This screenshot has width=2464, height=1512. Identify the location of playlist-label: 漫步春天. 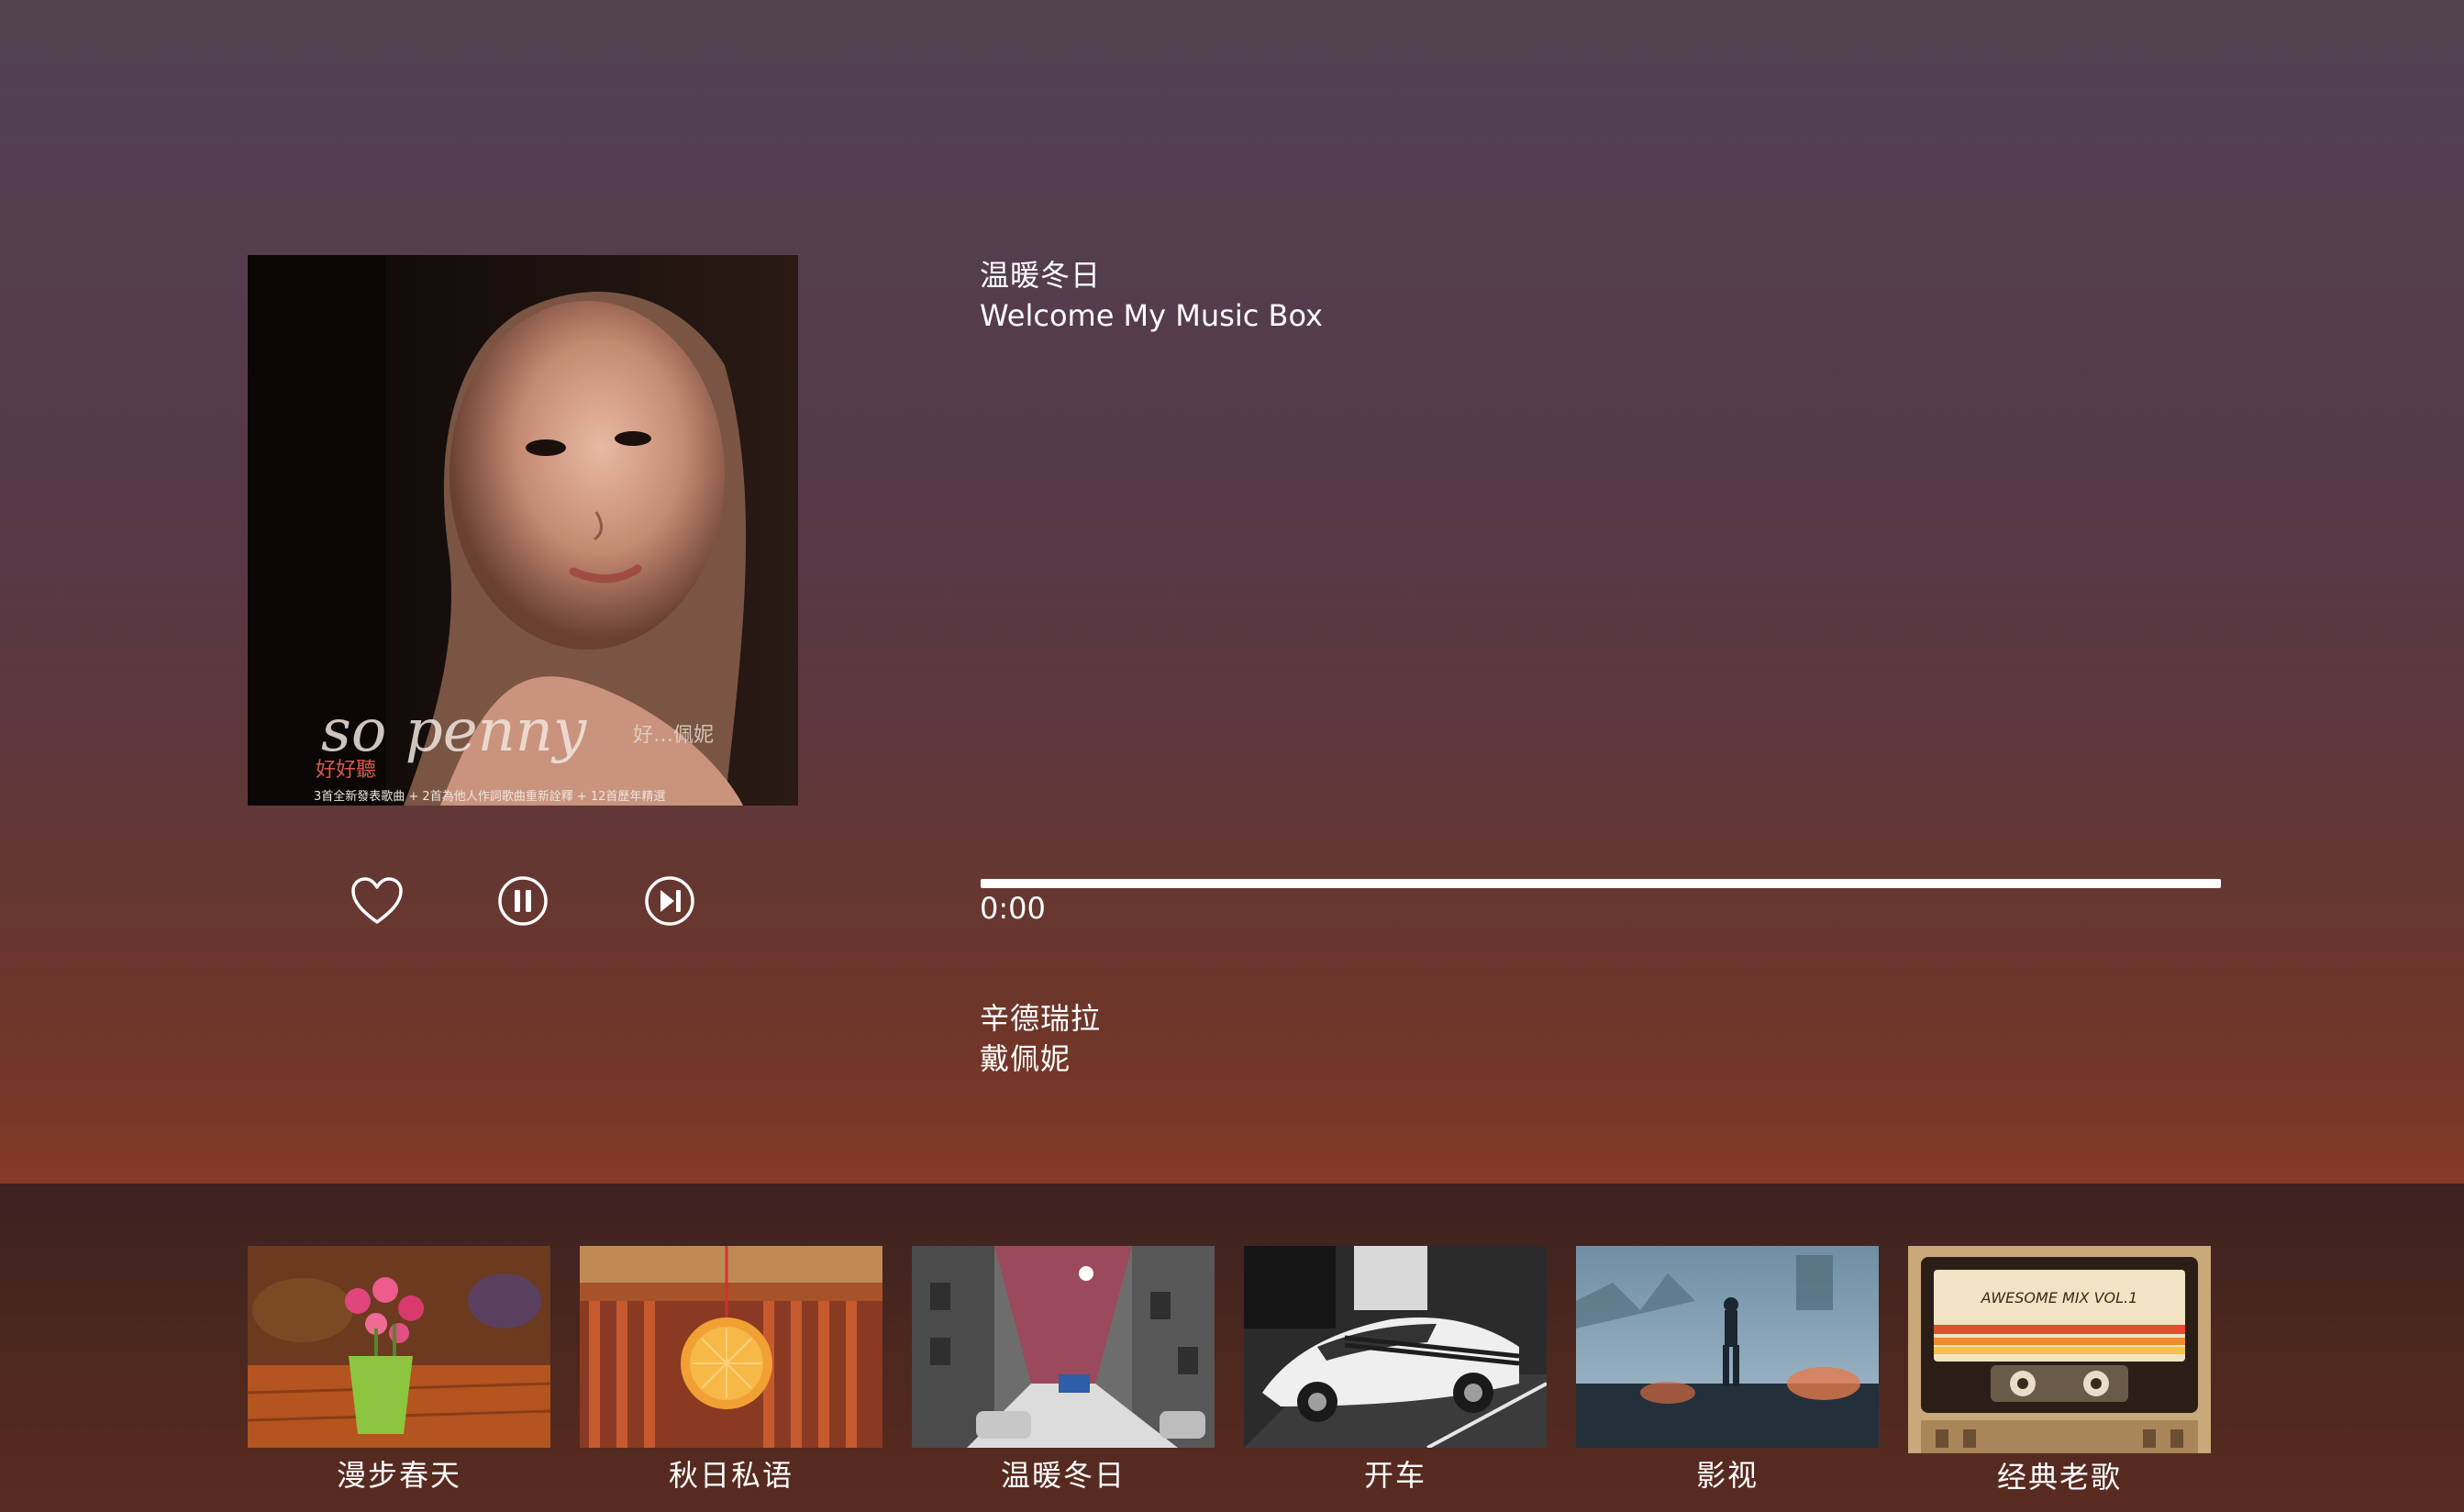
(398, 1475).